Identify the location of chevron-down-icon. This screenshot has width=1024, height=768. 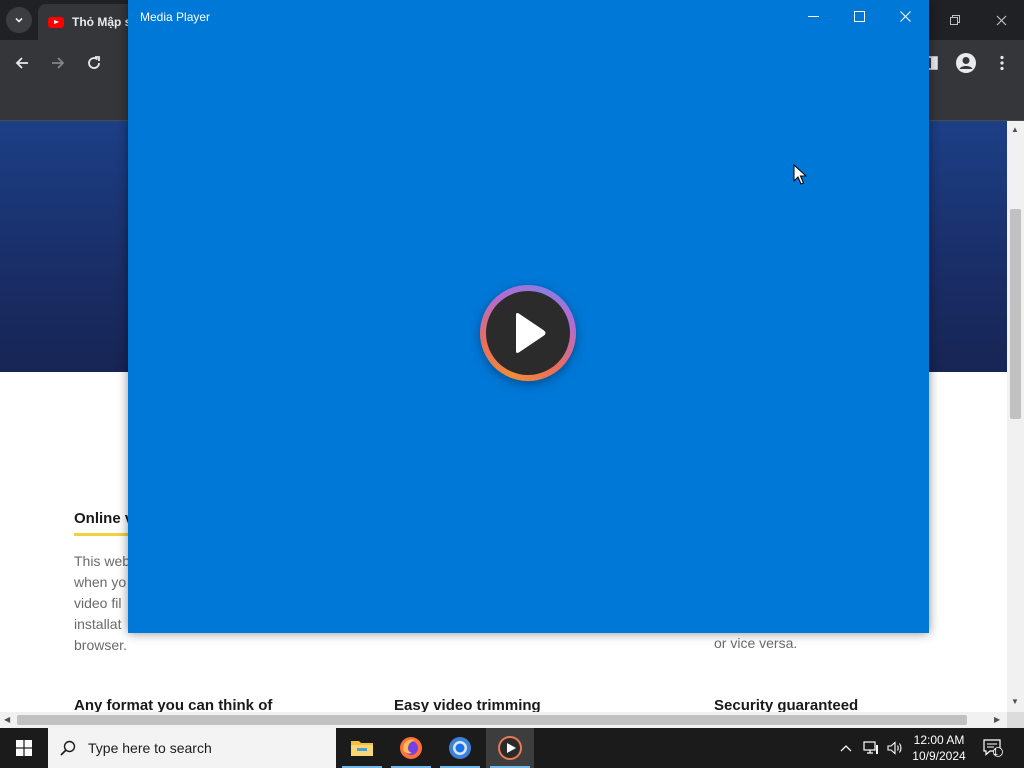
(19, 20).